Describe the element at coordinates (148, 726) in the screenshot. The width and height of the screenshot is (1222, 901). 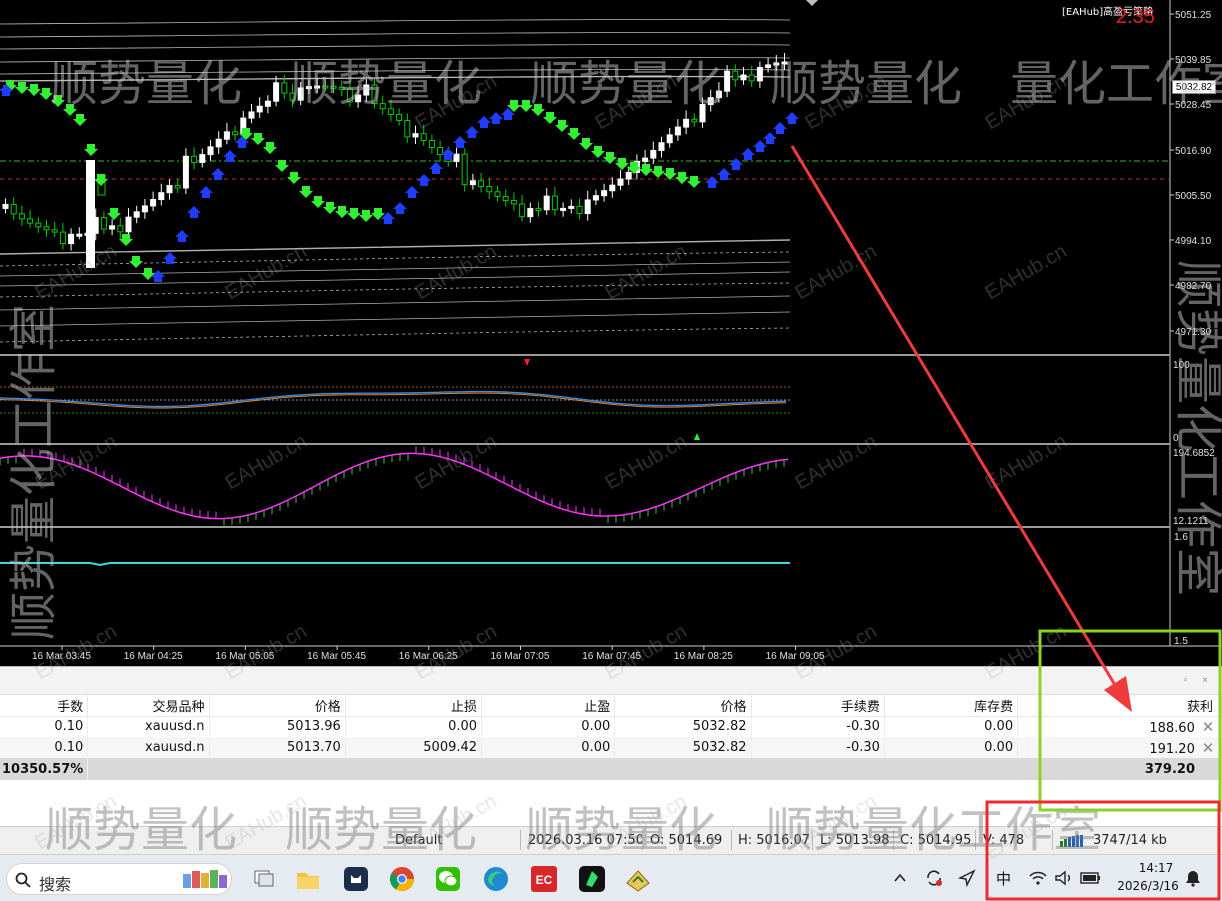
I see `table-cell: xauusd.n` at that location.